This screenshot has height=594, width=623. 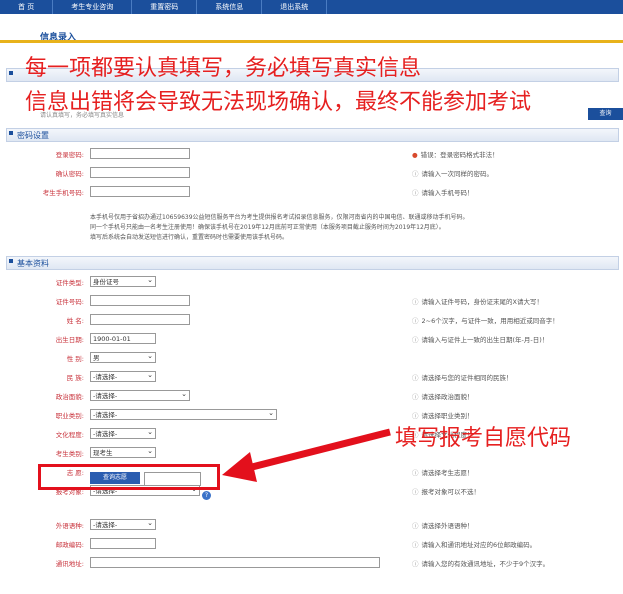 I want to click on help-icon: ?, so click(x=206, y=495).